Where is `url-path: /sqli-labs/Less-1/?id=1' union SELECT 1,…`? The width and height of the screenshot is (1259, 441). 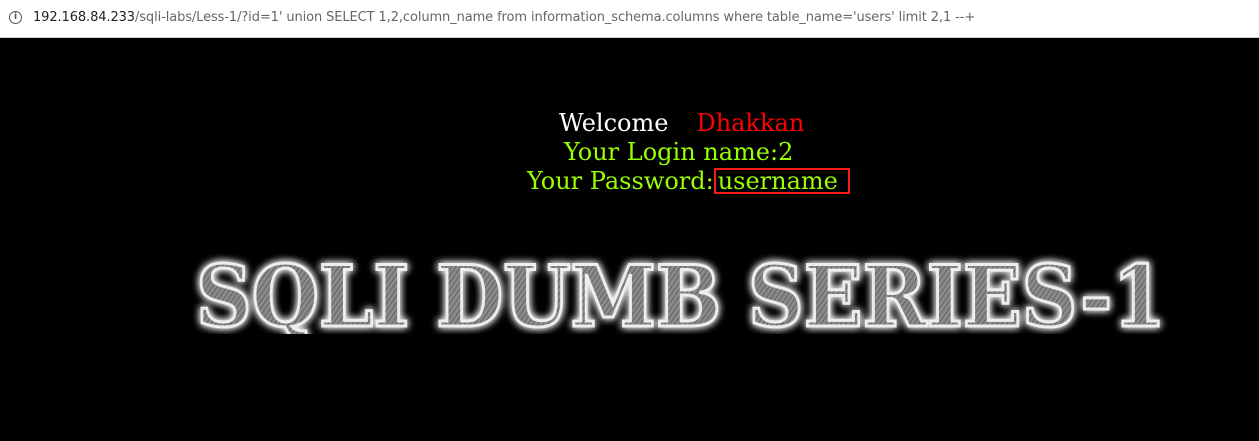
url-path: /sqli-labs/Less-1/?id=1' union SELECT 1,… is located at coordinates (555, 17).